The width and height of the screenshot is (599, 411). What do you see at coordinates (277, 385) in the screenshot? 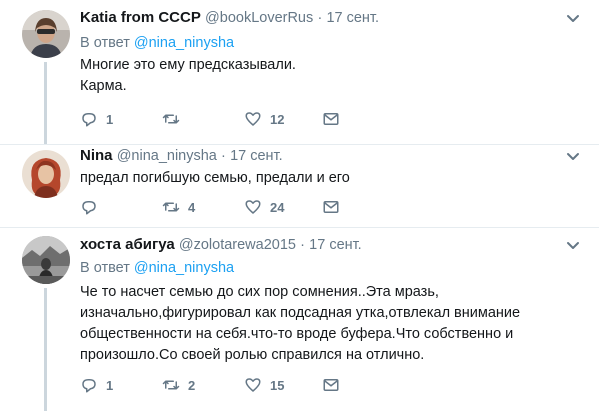
I see `like-count: 15` at bounding box center [277, 385].